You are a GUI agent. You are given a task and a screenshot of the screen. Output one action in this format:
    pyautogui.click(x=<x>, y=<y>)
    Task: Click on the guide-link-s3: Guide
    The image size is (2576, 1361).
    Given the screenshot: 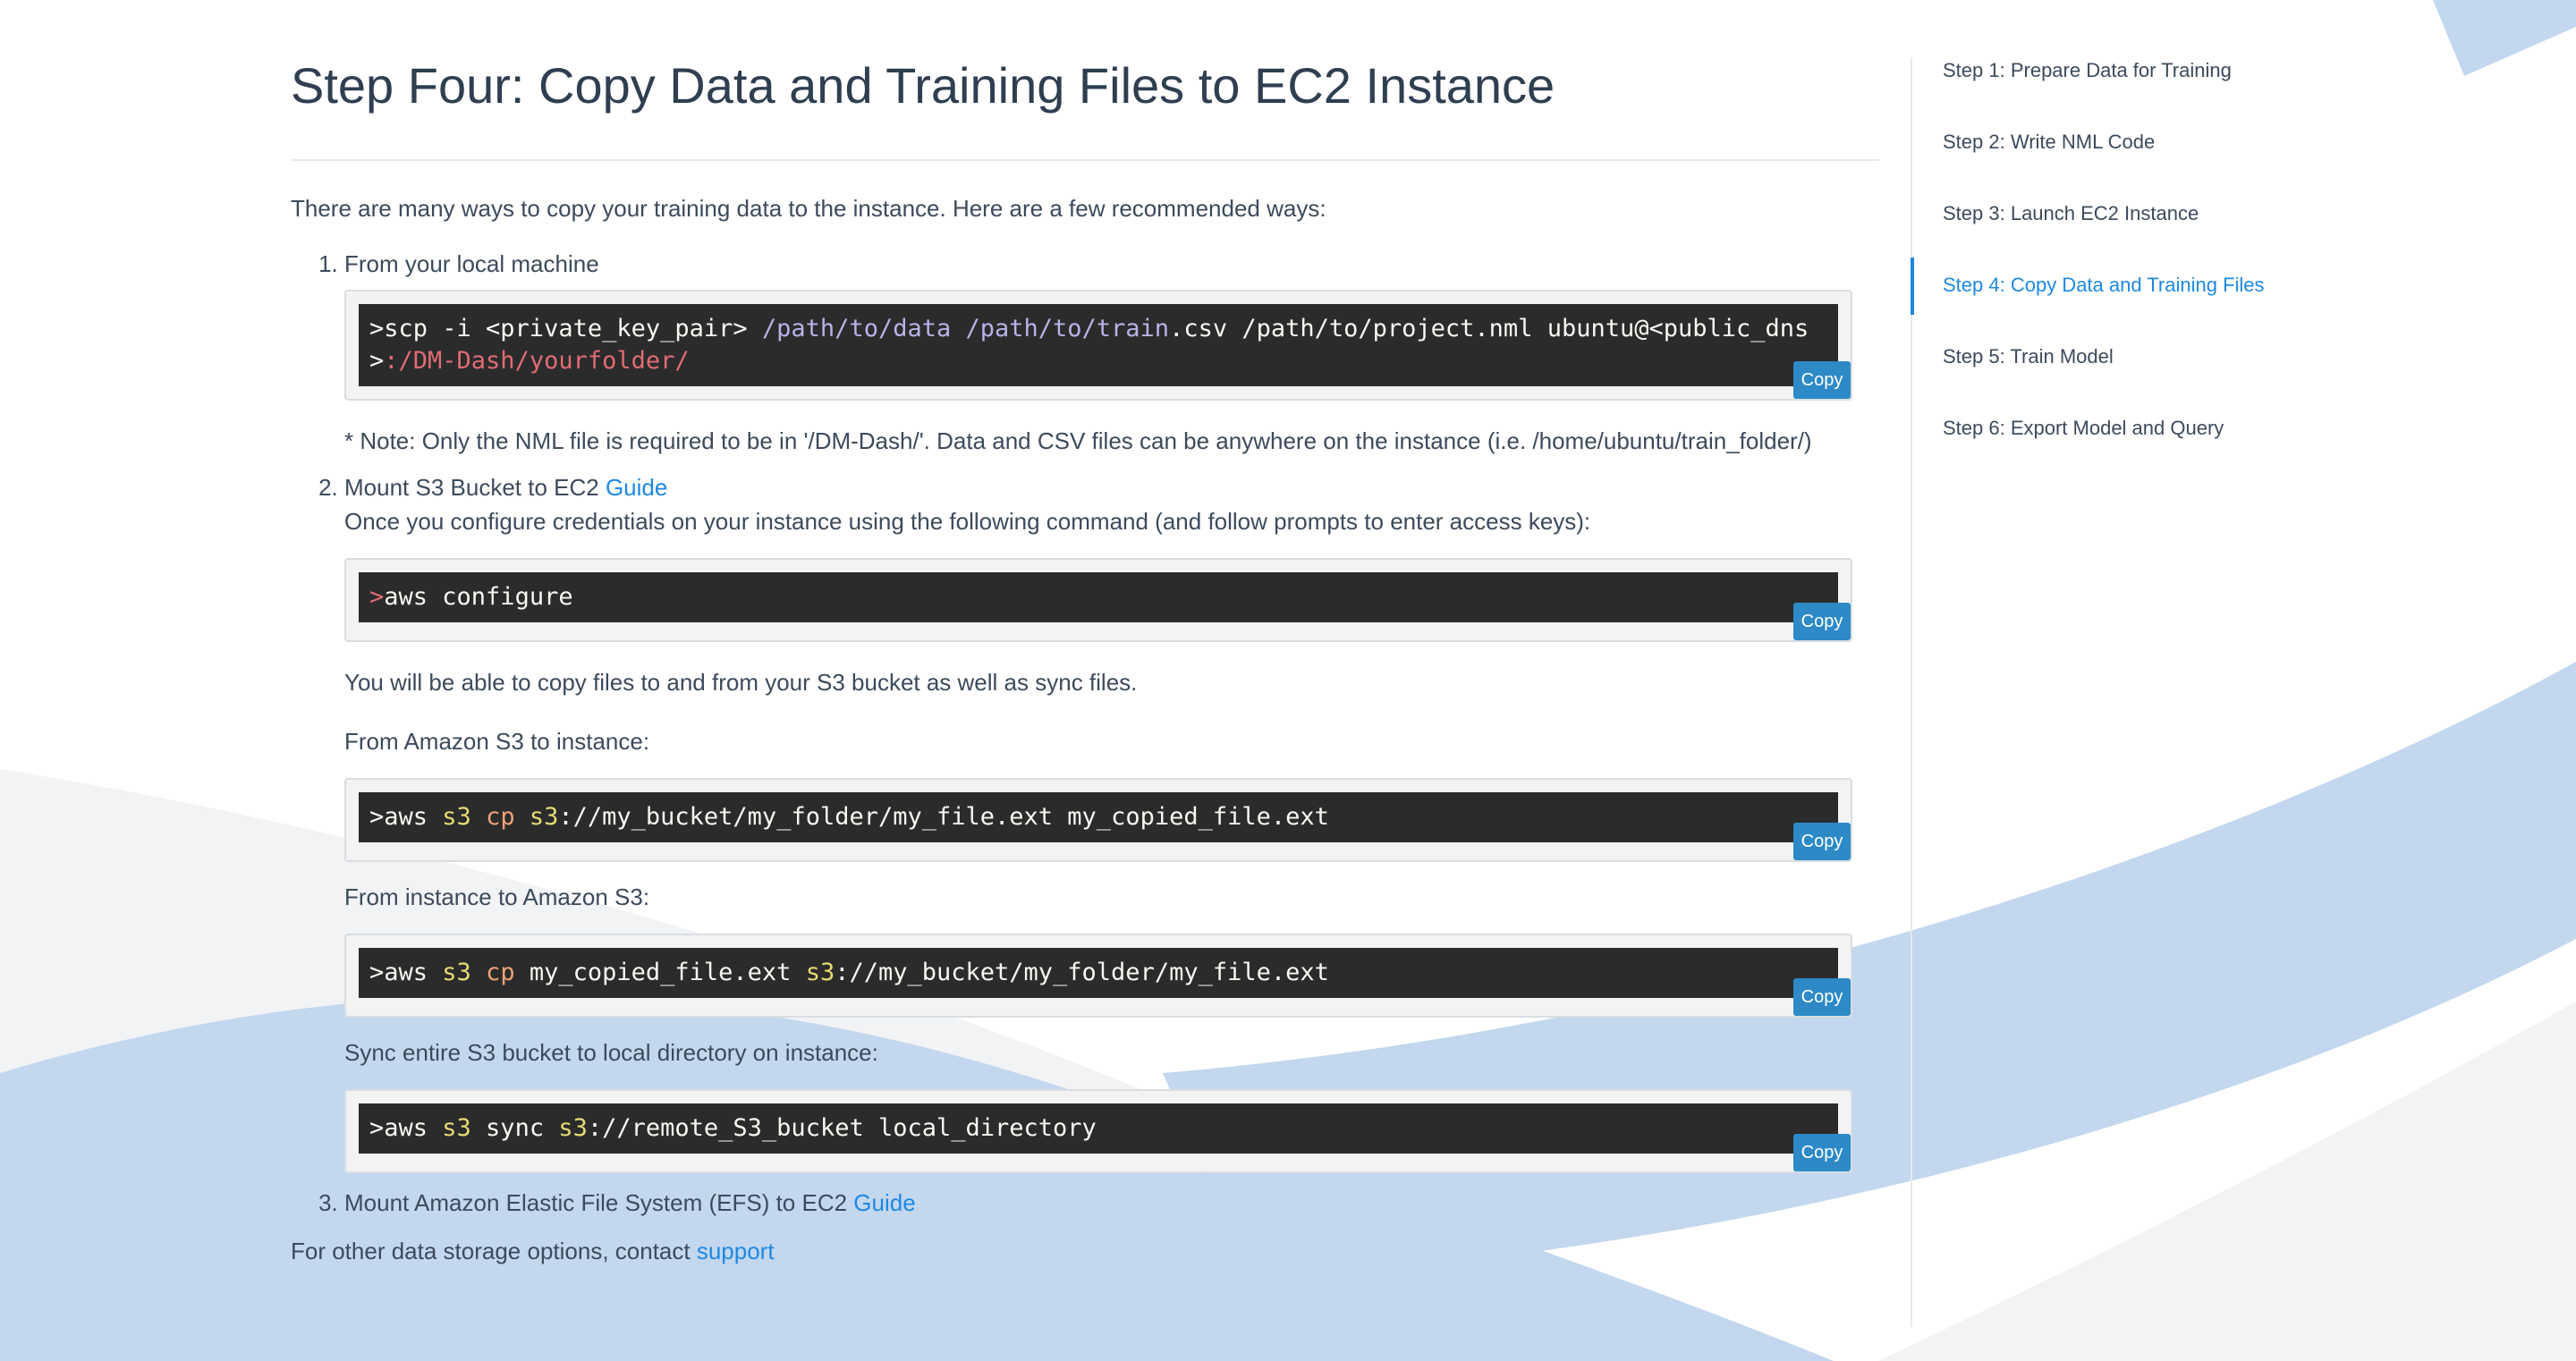 What is the action you would take?
    pyautogui.click(x=636, y=488)
    